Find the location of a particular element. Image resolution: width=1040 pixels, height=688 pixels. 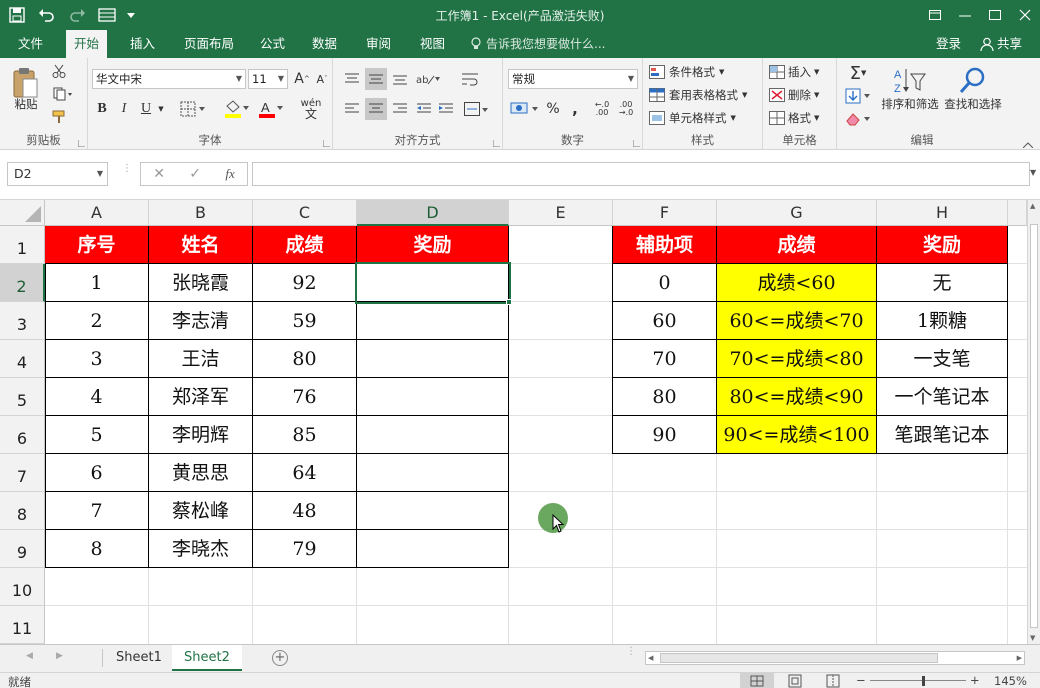

collapse-ribbon-icon is located at coordinates (1028, 145).